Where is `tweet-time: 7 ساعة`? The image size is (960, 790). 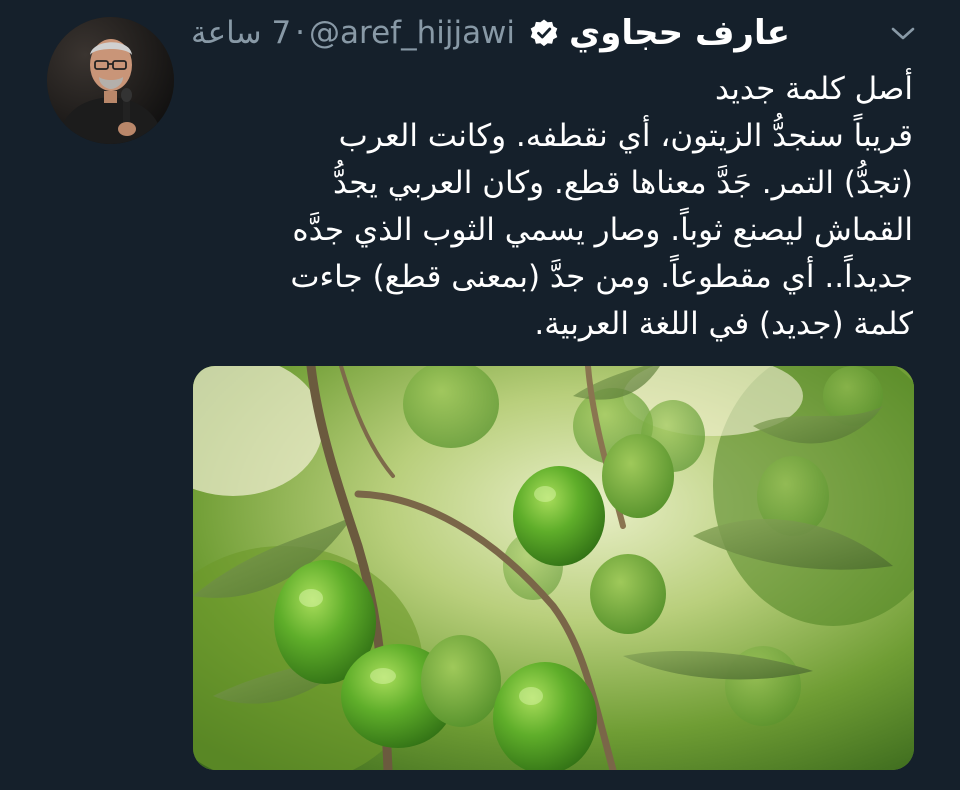
tweet-time: 7 ساعة is located at coordinates (241, 33).